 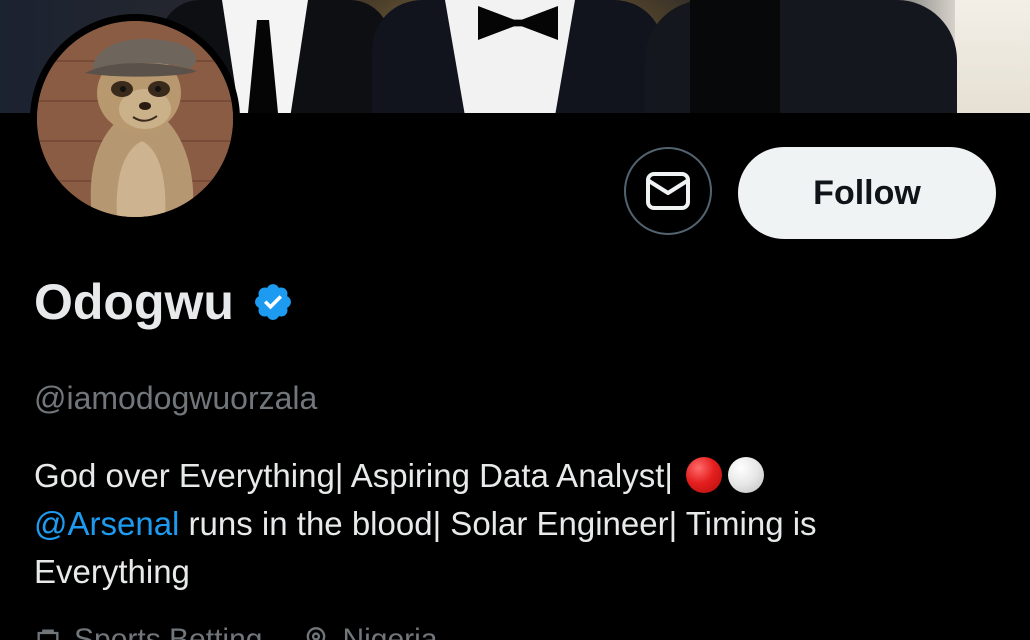 I want to click on envelope-icon, so click(x=668, y=191).